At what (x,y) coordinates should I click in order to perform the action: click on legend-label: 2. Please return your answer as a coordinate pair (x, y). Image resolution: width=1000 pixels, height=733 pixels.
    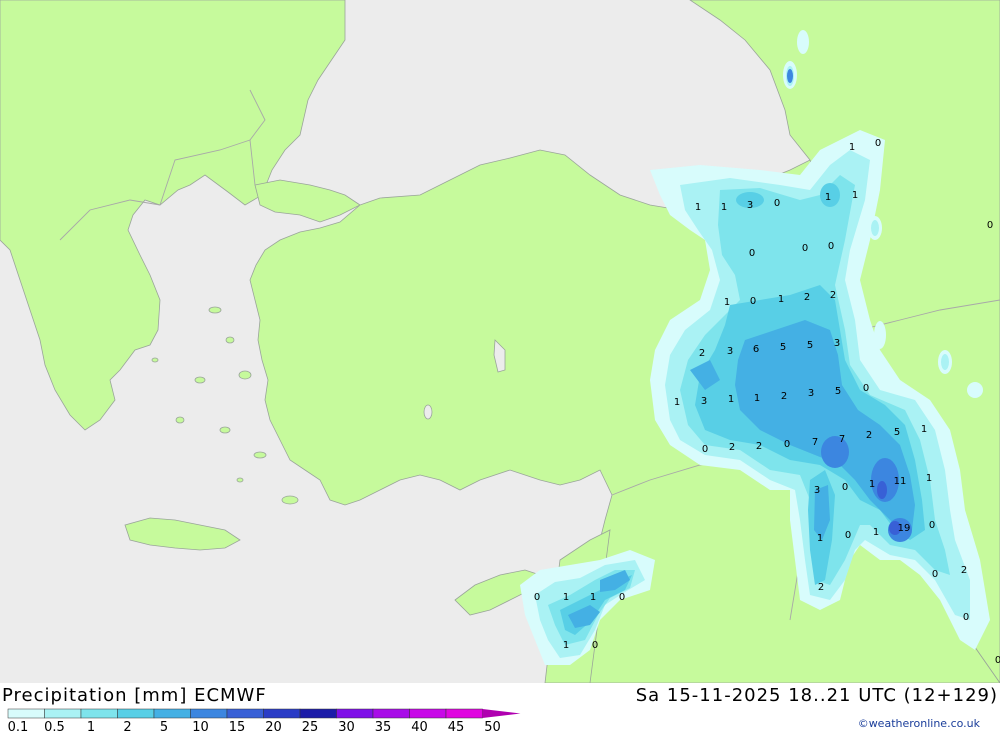
    Looking at the image, I should click on (127, 726).